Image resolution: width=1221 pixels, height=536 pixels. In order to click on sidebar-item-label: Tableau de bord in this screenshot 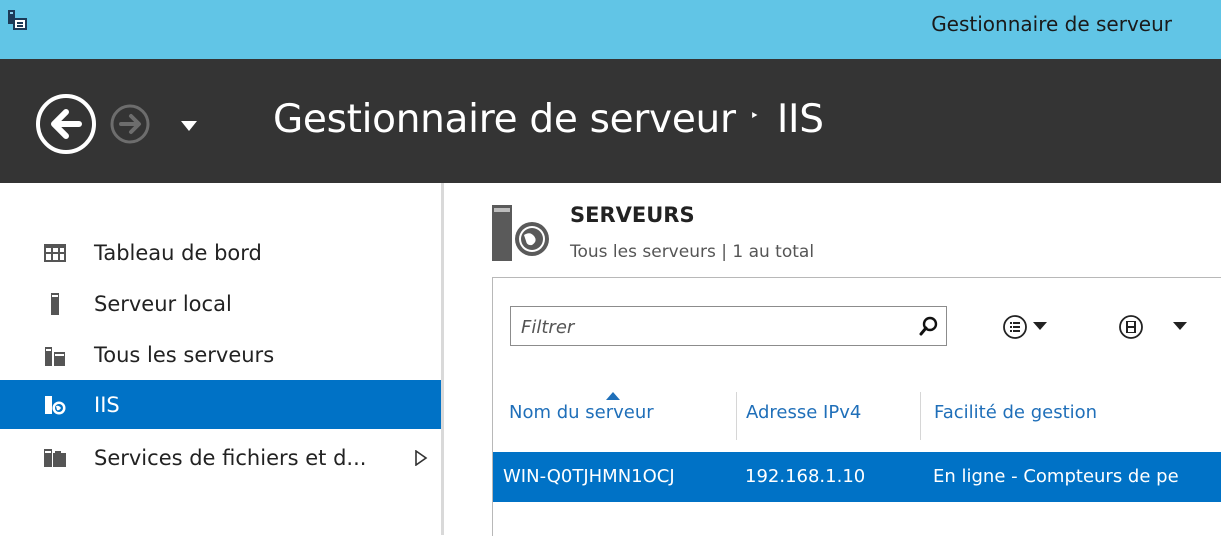, I will do `click(178, 252)`.